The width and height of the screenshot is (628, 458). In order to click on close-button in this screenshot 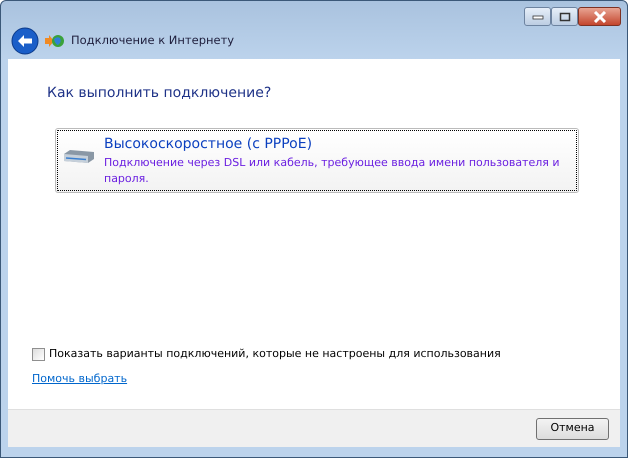, I will do `click(599, 16)`.